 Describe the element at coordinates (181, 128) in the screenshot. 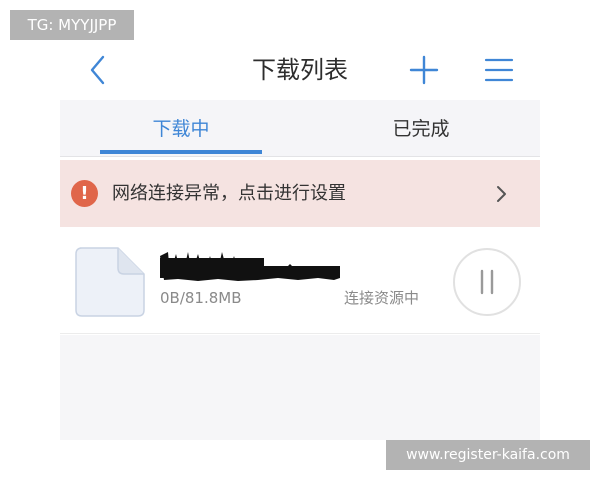

I see `tab-downloading: 下载中` at that location.